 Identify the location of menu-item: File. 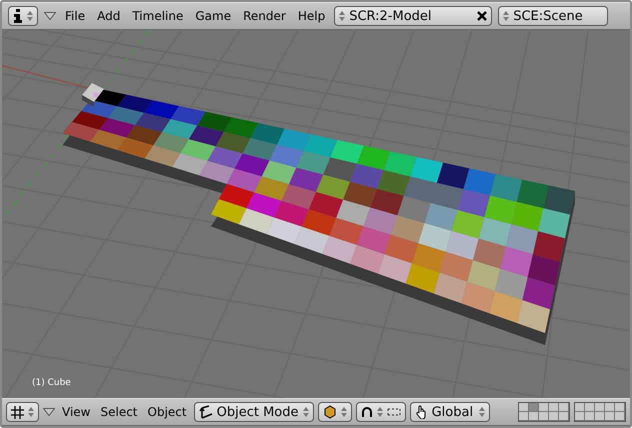
(75, 16).